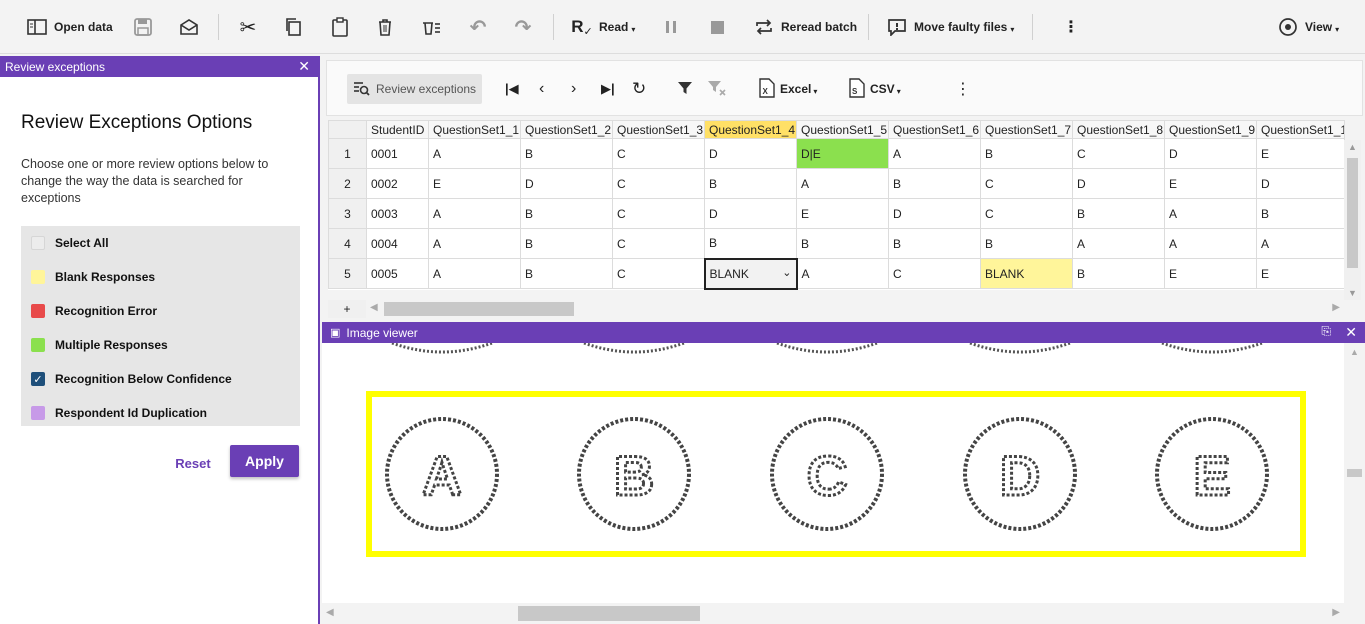  Describe the element at coordinates (330, 612) in the screenshot. I see `scroll-left-icon: ◀` at that location.